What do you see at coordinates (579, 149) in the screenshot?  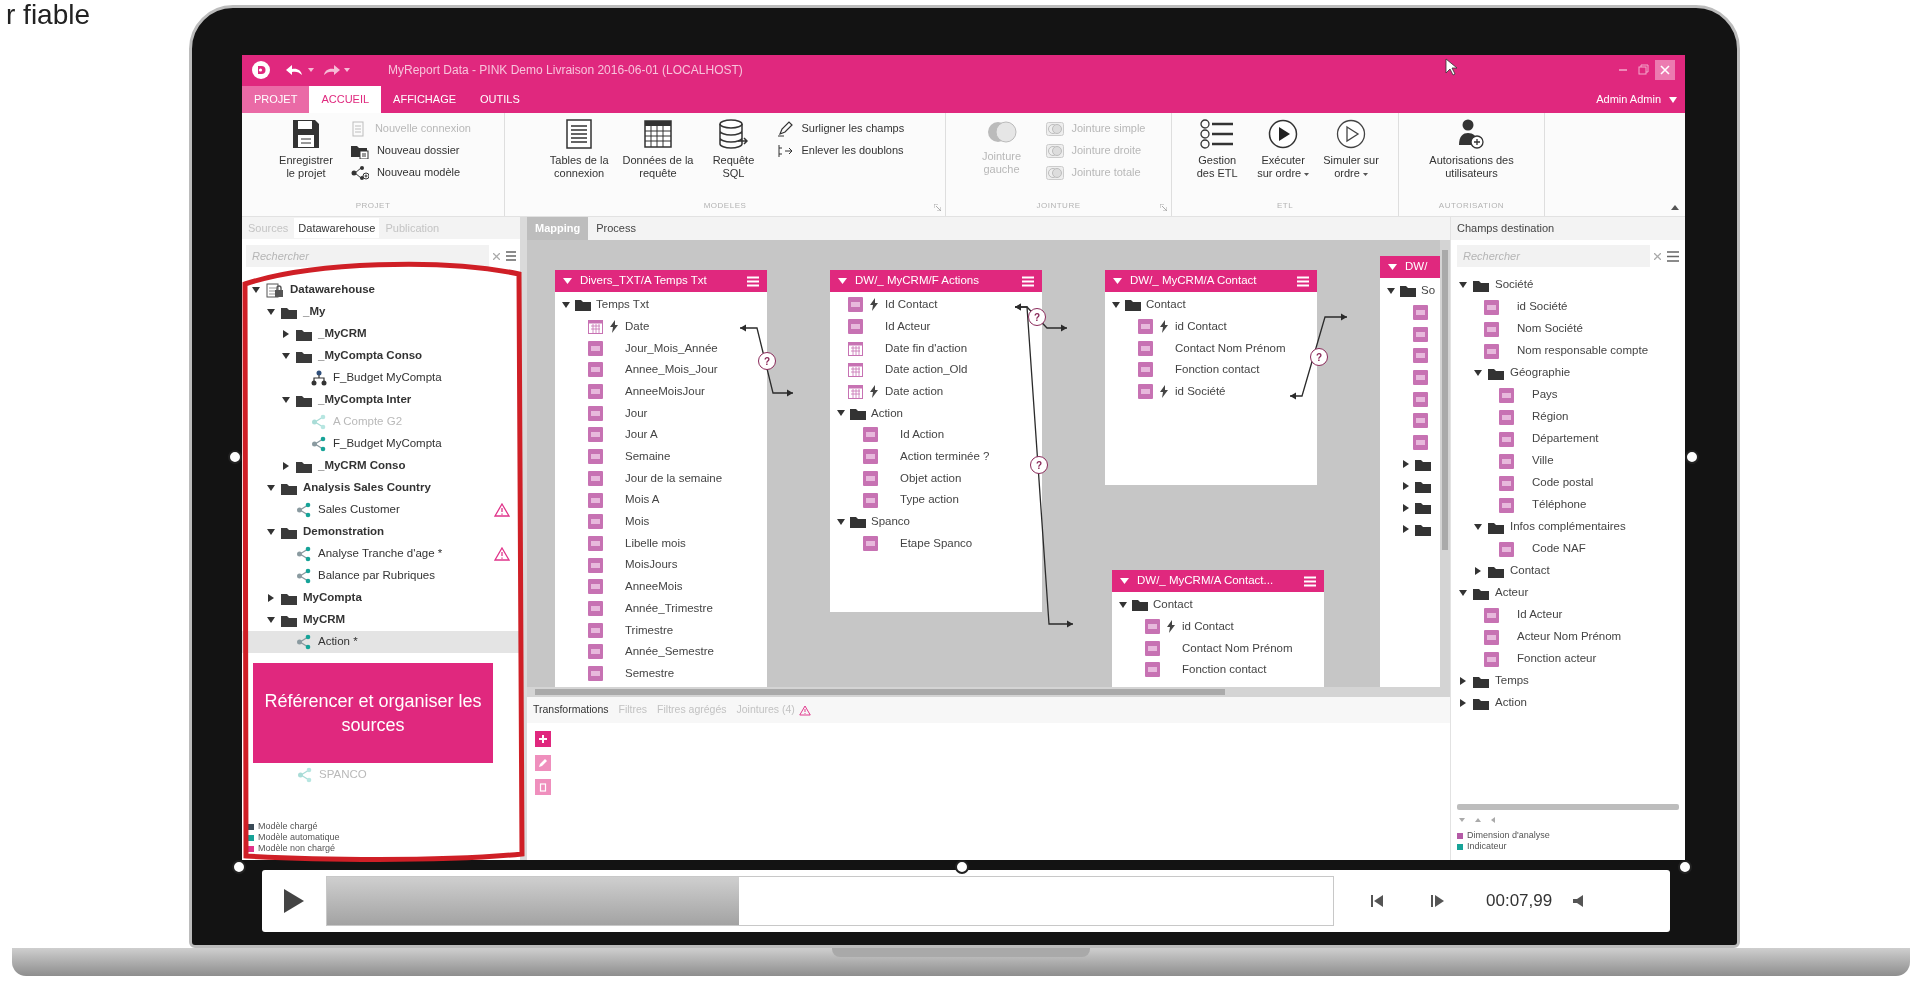 I see `ribbon-button: Tables de la connexion` at bounding box center [579, 149].